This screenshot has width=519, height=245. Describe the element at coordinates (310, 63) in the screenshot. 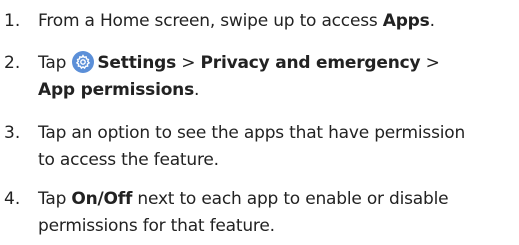

I see `privacy-label: Privacy and emergency` at that location.